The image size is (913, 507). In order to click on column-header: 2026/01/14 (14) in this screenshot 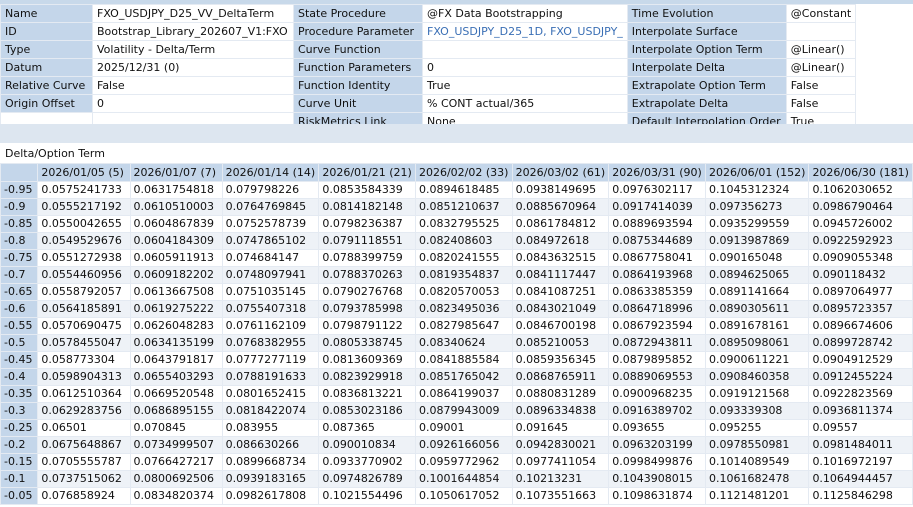, I will do `click(270, 172)`.